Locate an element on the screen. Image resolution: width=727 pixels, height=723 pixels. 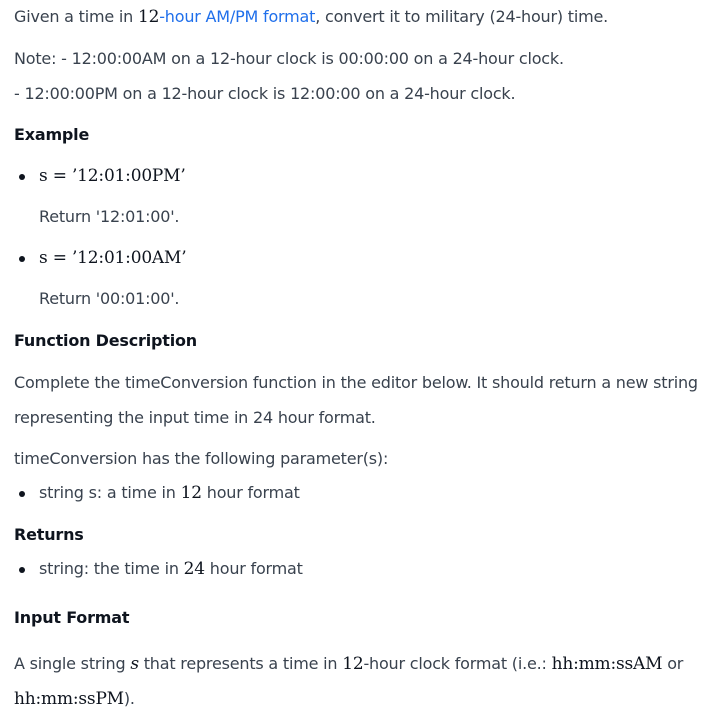
function-description-heading: Function Description is located at coordinates (105, 340).